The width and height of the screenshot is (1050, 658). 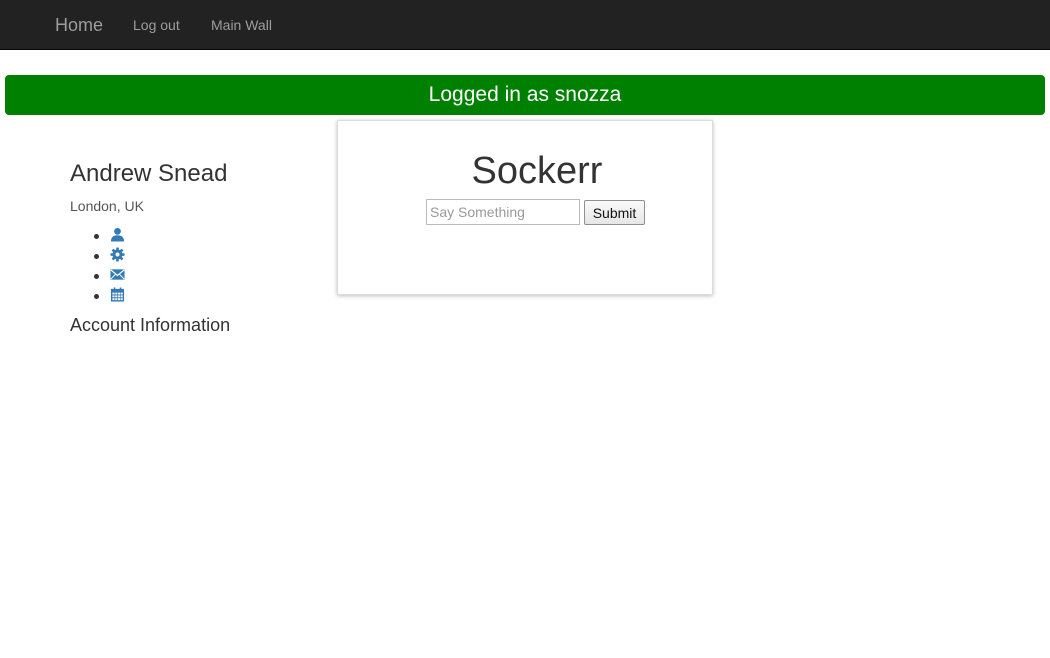 What do you see at coordinates (156, 25) in the screenshot?
I see `nav-logout-link: Log out` at bounding box center [156, 25].